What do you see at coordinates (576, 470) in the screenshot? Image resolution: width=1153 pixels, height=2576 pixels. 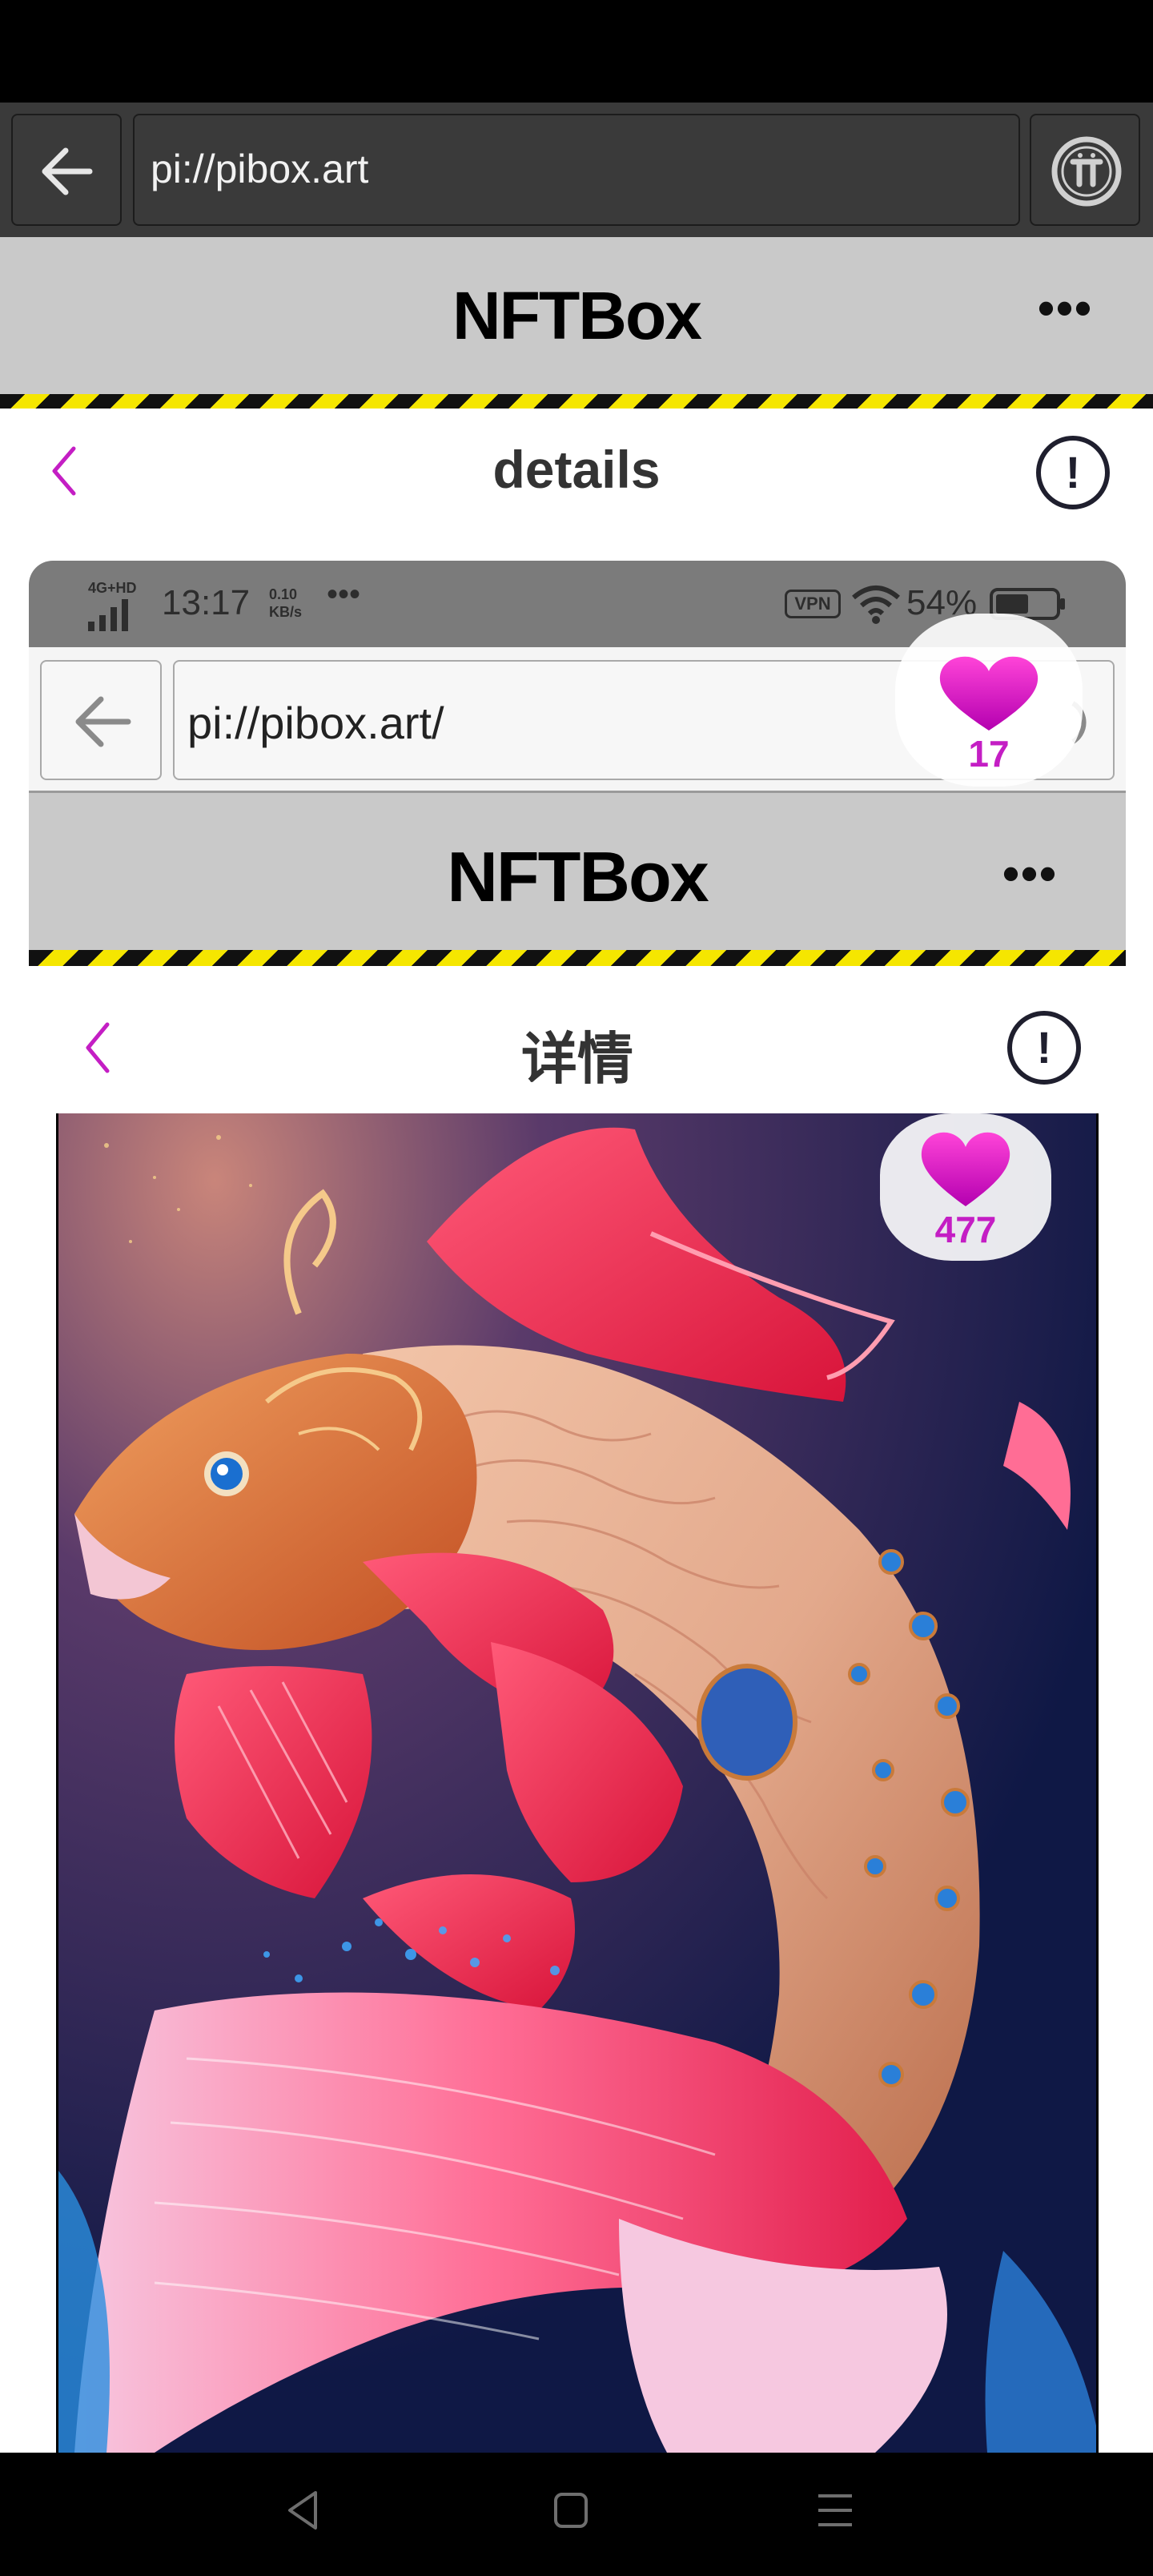 I see `page-title: details` at bounding box center [576, 470].